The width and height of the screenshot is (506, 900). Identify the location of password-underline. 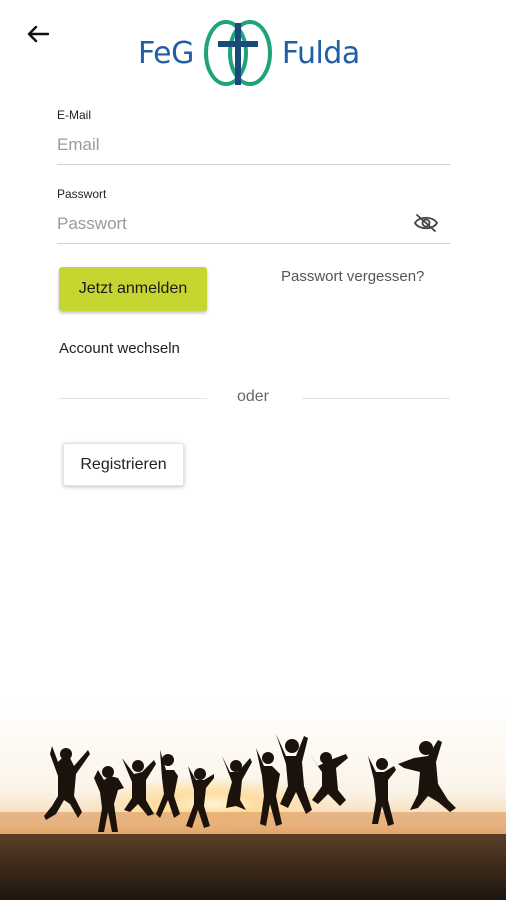
(253, 243).